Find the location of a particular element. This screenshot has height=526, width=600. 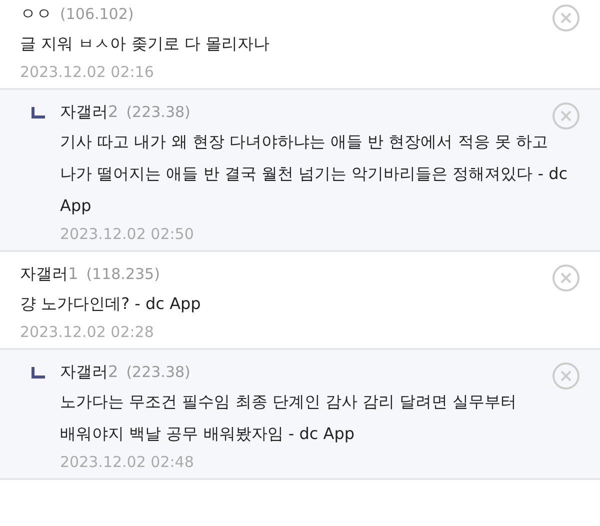

comment-text: 노가다는 무조건 필수임 최종 단계인 감사 감리 달려면 실무부터 배워야지 백날 공무 배워봤자임 - dc App is located at coordinates (289, 418).